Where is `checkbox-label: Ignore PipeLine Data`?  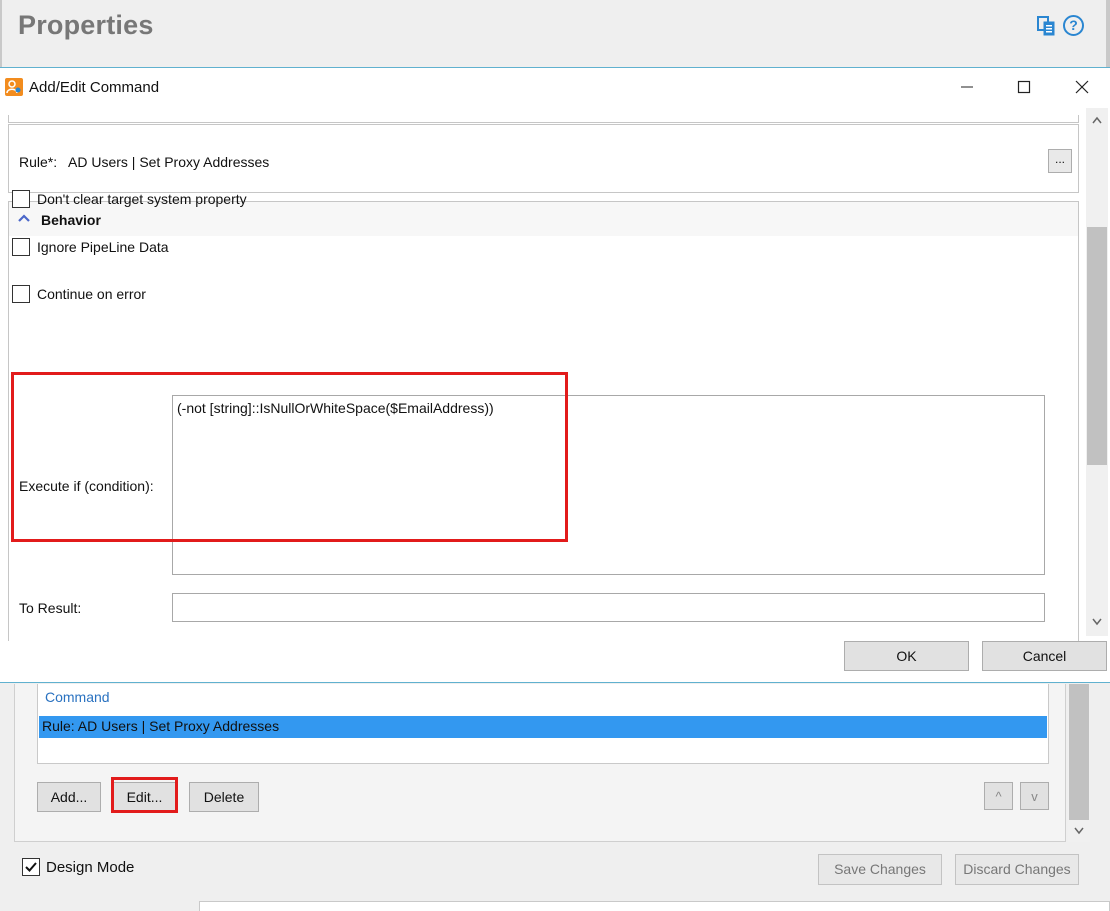
checkbox-label: Ignore PipeLine Data is located at coordinates (103, 247).